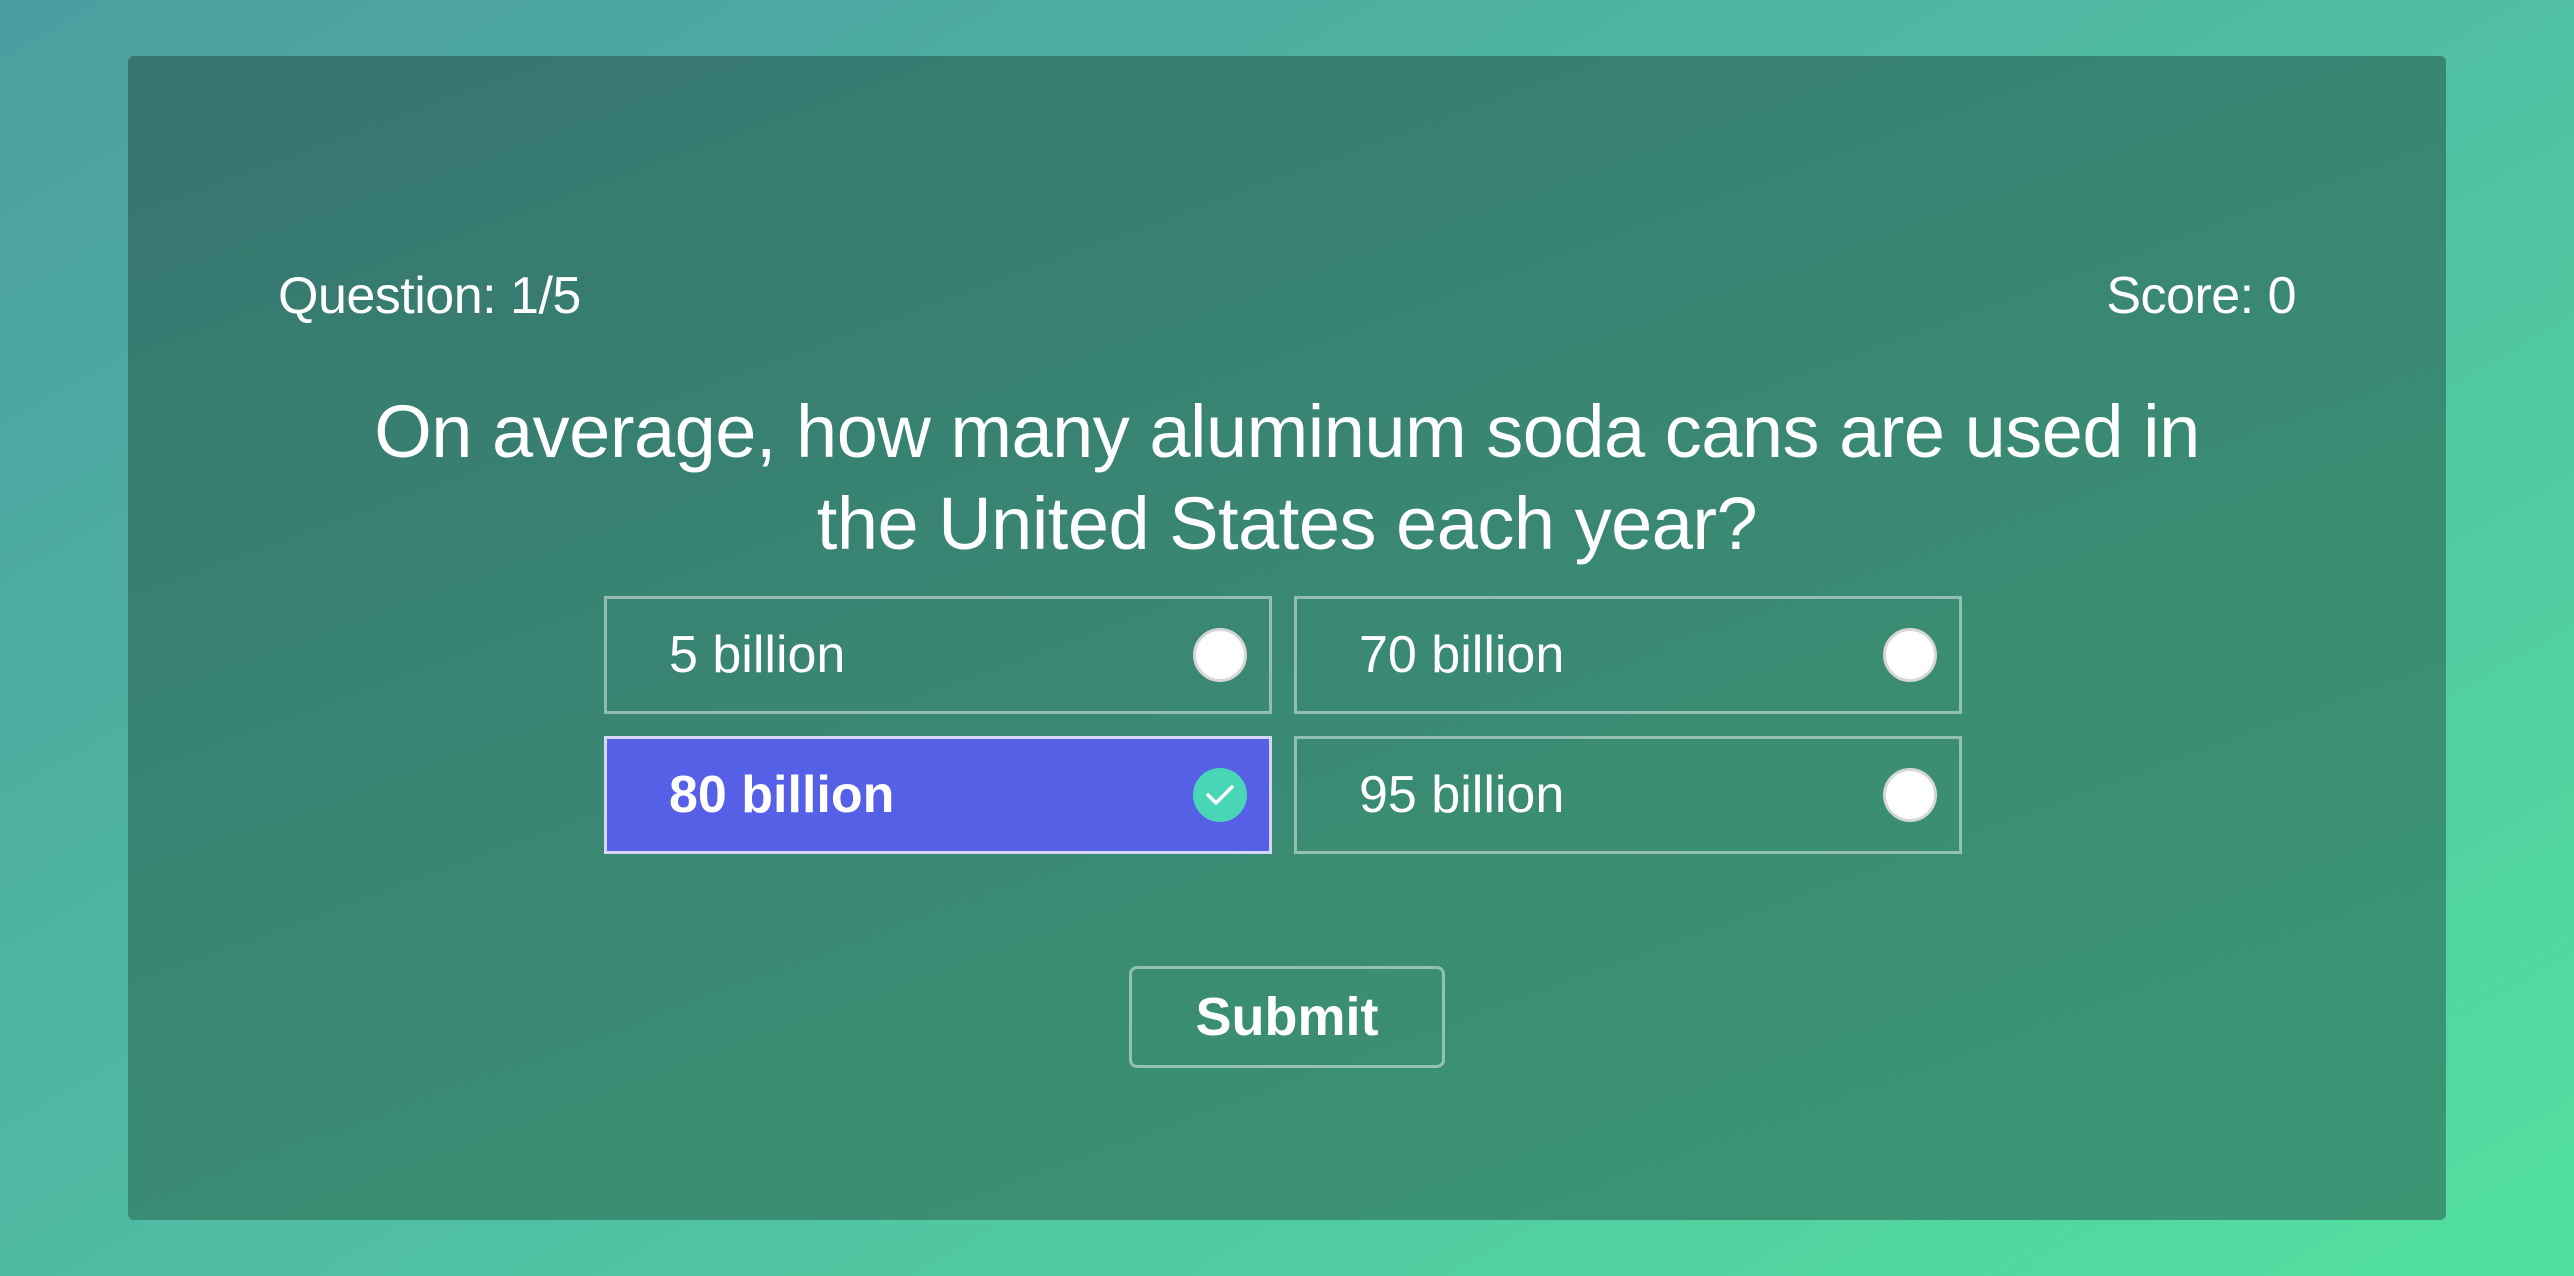 The width and height of the screenshot is (2574, 1276). What do you see at coordinates (1462, 655) in the screenshot?
I see `answer-option-label: 70 billion` at bounding box center [1462, 655].